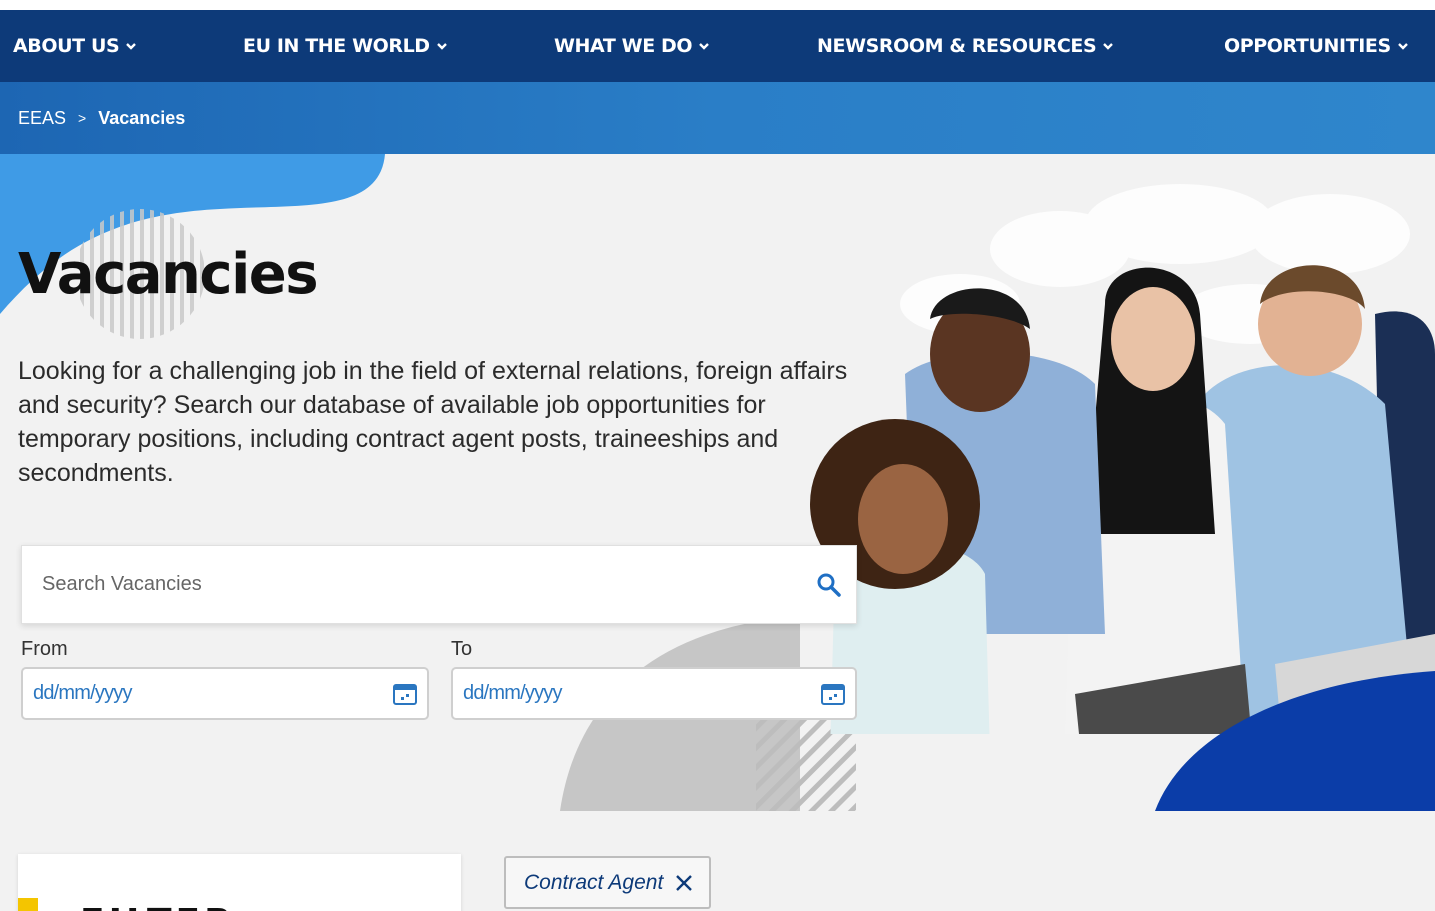 This screenshot has width=1435, height=911. Describe the element at coordinates (225, 693) in the screenshot. I see `from-date-field: dd/mm/yyyy` at that location.